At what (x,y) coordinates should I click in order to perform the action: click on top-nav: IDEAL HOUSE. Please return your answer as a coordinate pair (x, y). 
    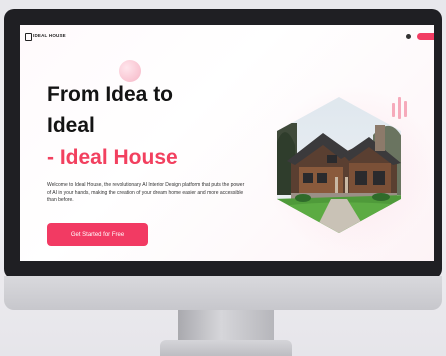
    Looking at the image, I should click on (227, 36).